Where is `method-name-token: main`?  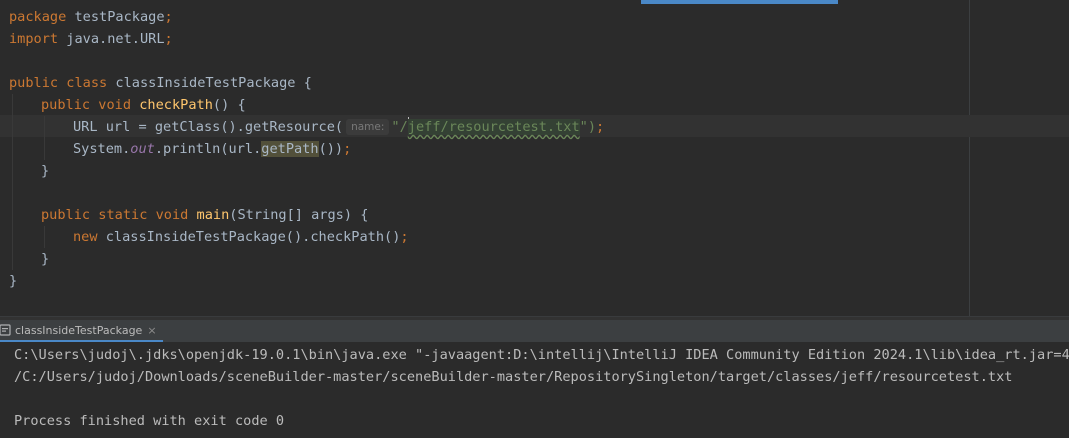 method-name-token: main is located at coordinates (213, 215).